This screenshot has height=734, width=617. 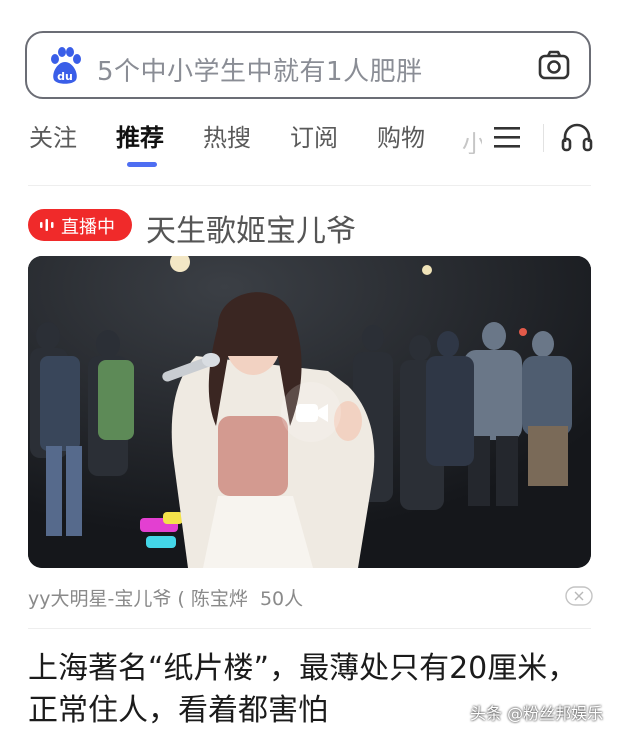 What do you see at coordinates (543, 138) in the screenshot?
I see `tab-divider` at bounding box center [543, 138].